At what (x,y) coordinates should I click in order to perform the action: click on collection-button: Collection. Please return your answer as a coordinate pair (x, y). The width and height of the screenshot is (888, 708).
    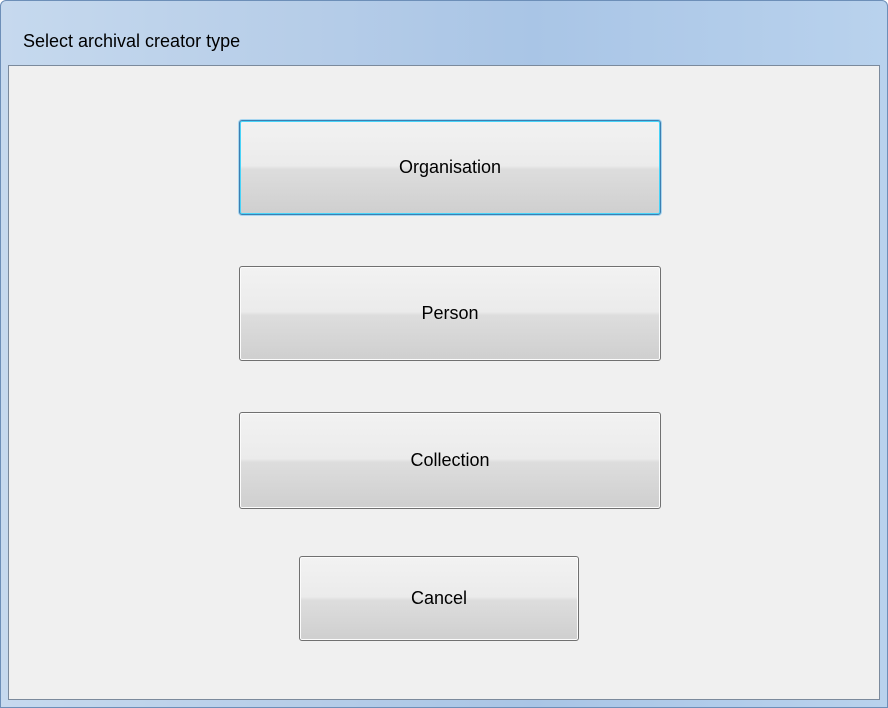
    Looking at the image, I should click on (450, 460).